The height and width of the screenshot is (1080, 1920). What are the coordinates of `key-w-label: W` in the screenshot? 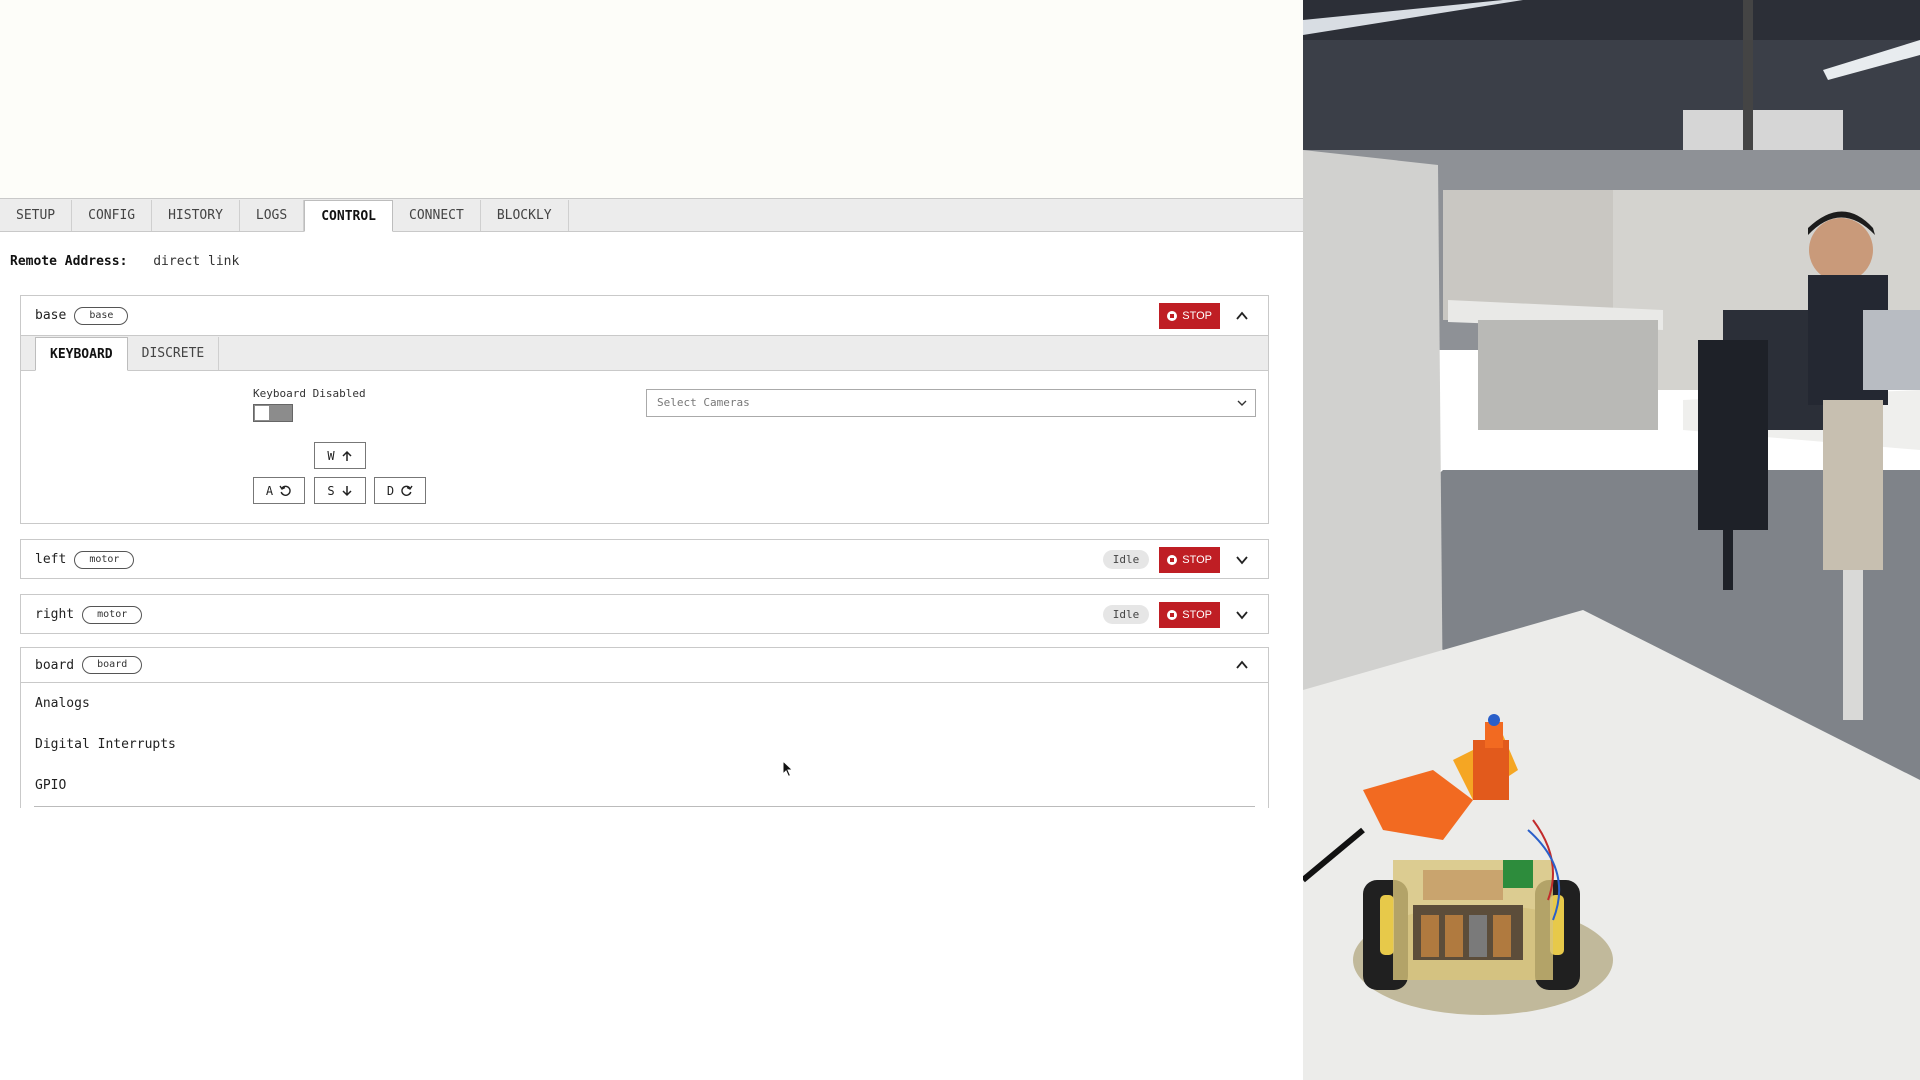 It's located at (331, 455).